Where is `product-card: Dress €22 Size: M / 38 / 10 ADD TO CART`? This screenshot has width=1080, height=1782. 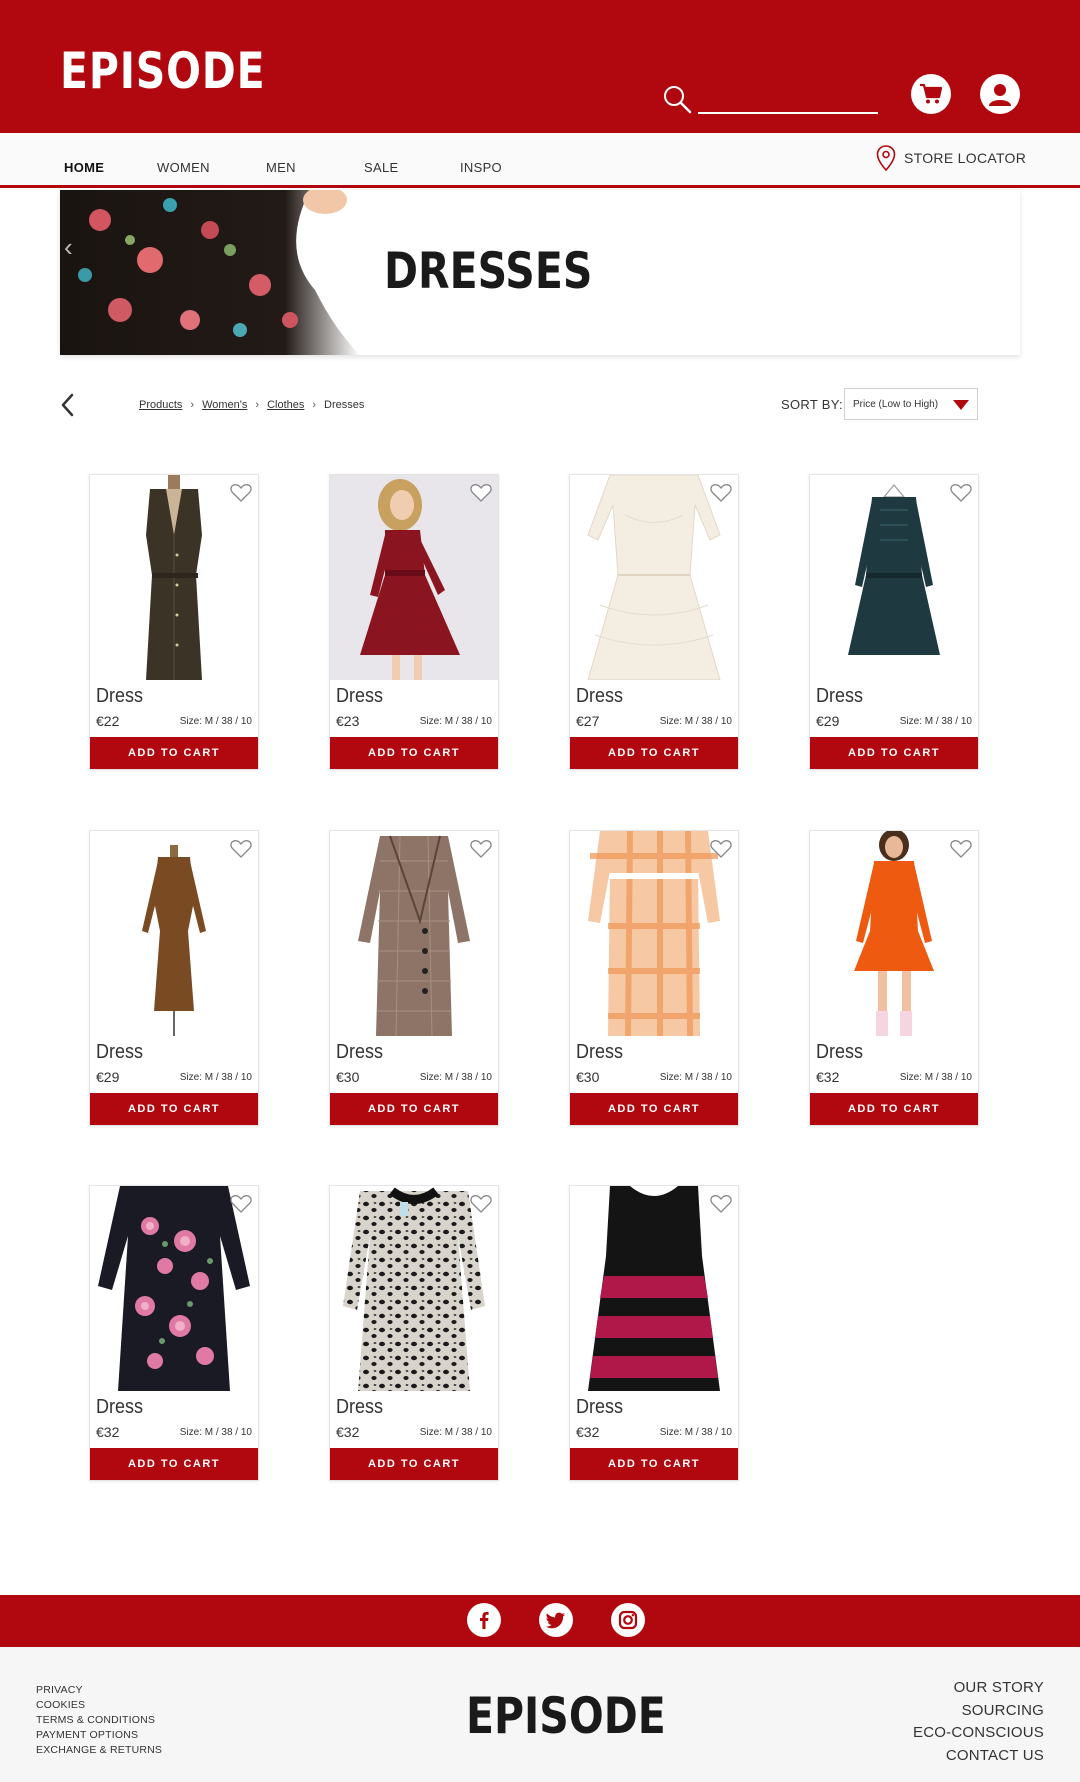
product-card: Dress €22 Size: M / 38 / 10 ADD TO CART is located at coordinates (174, 622).